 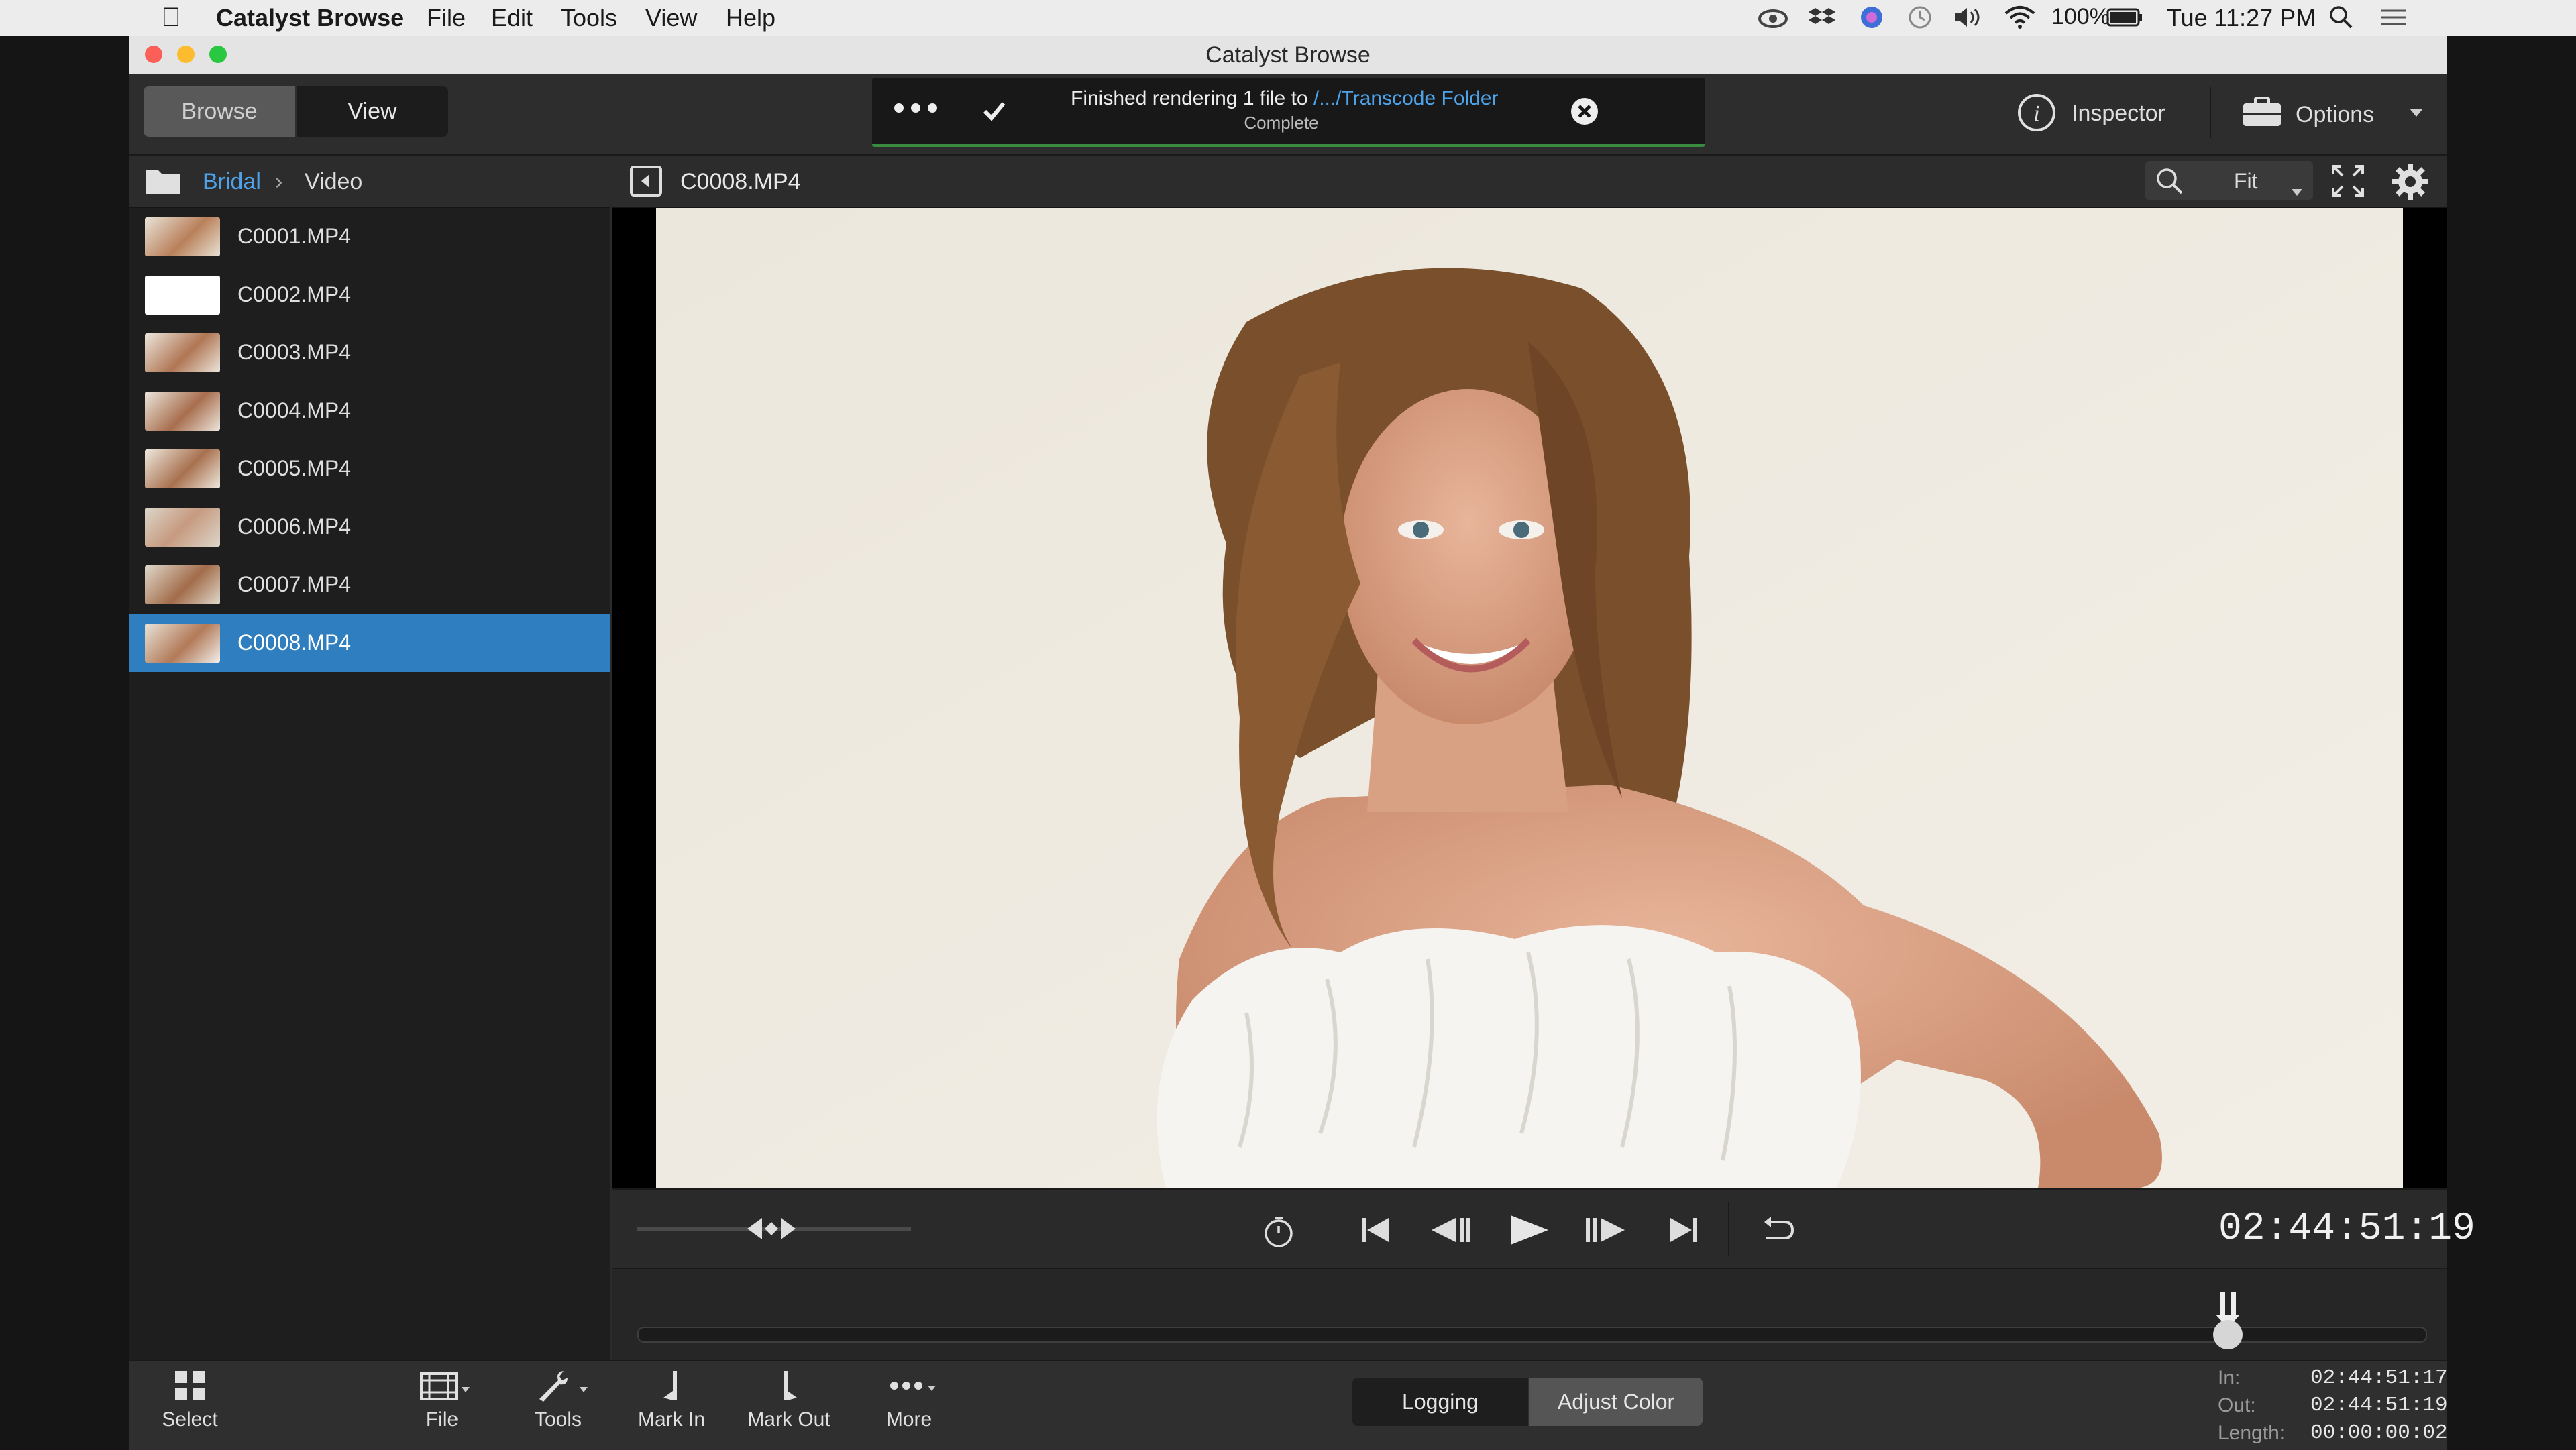 What do you see at coordinates (1684, 1231) in the screenshot?
I see `skip-to-end-icon` at bounding box center [1684, 1231].